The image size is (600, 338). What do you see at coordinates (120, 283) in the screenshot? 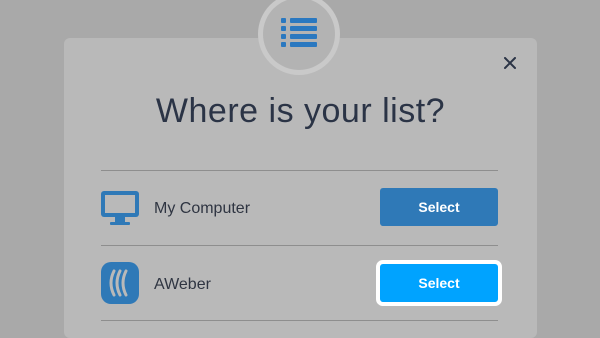
I see `aweber-logo-icon` at bounding box center [120, 283].